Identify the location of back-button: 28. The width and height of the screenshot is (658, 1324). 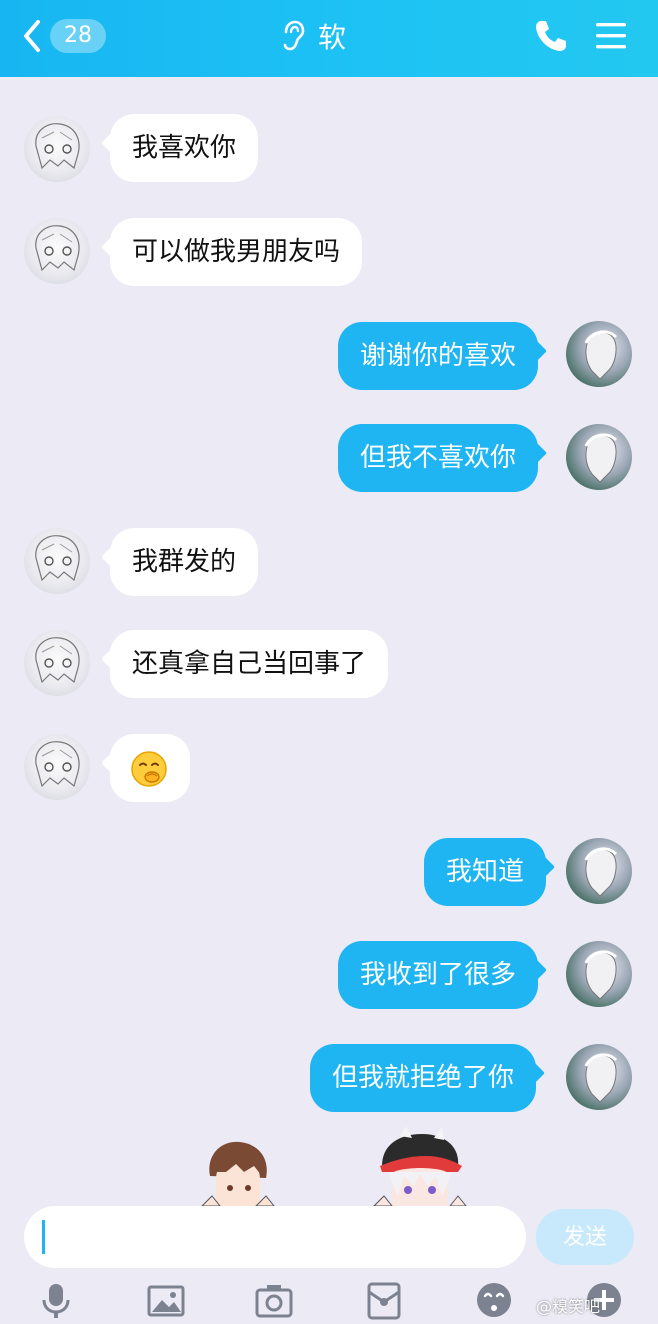
(65, 36).